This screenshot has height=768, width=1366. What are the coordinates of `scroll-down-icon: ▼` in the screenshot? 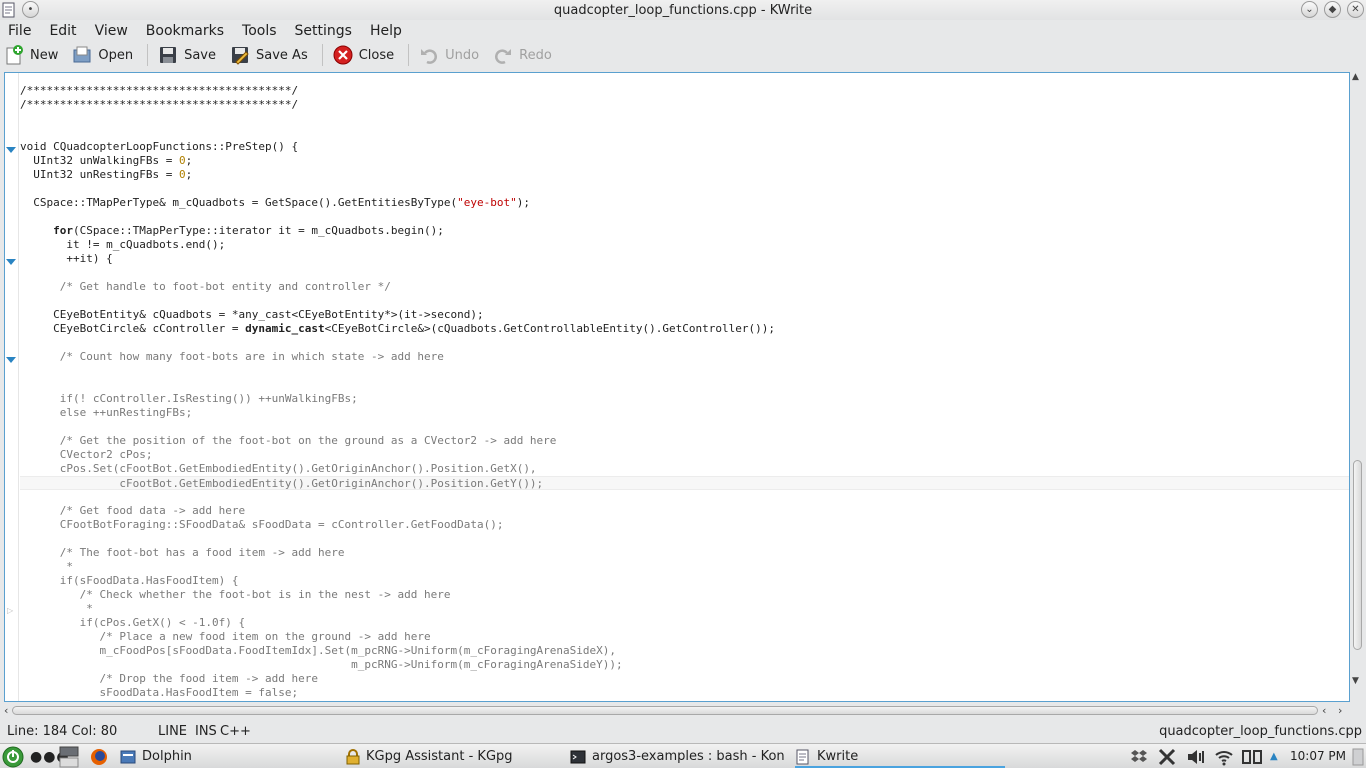 It's located at (1355, 681).